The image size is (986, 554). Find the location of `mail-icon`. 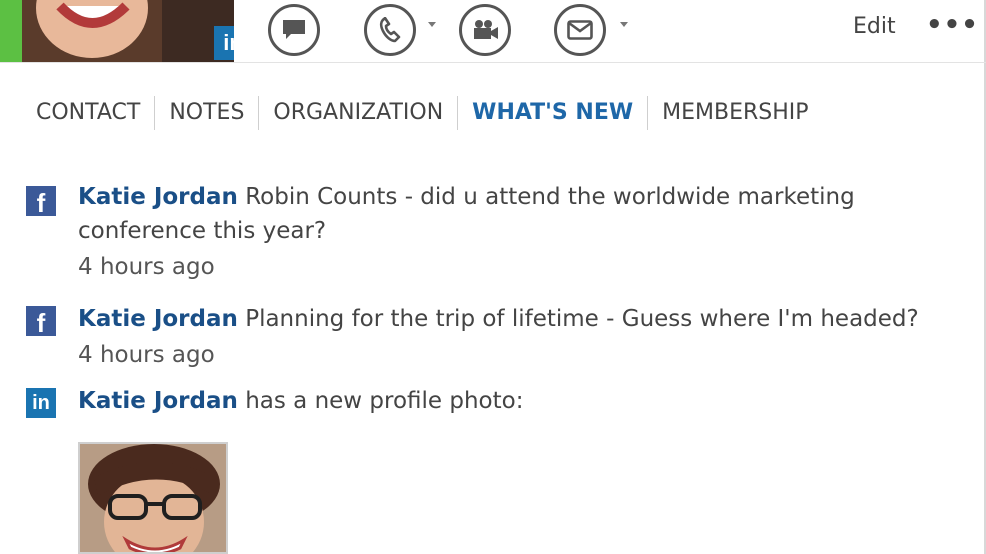

mail-icon is located at coordinates (580, 30).